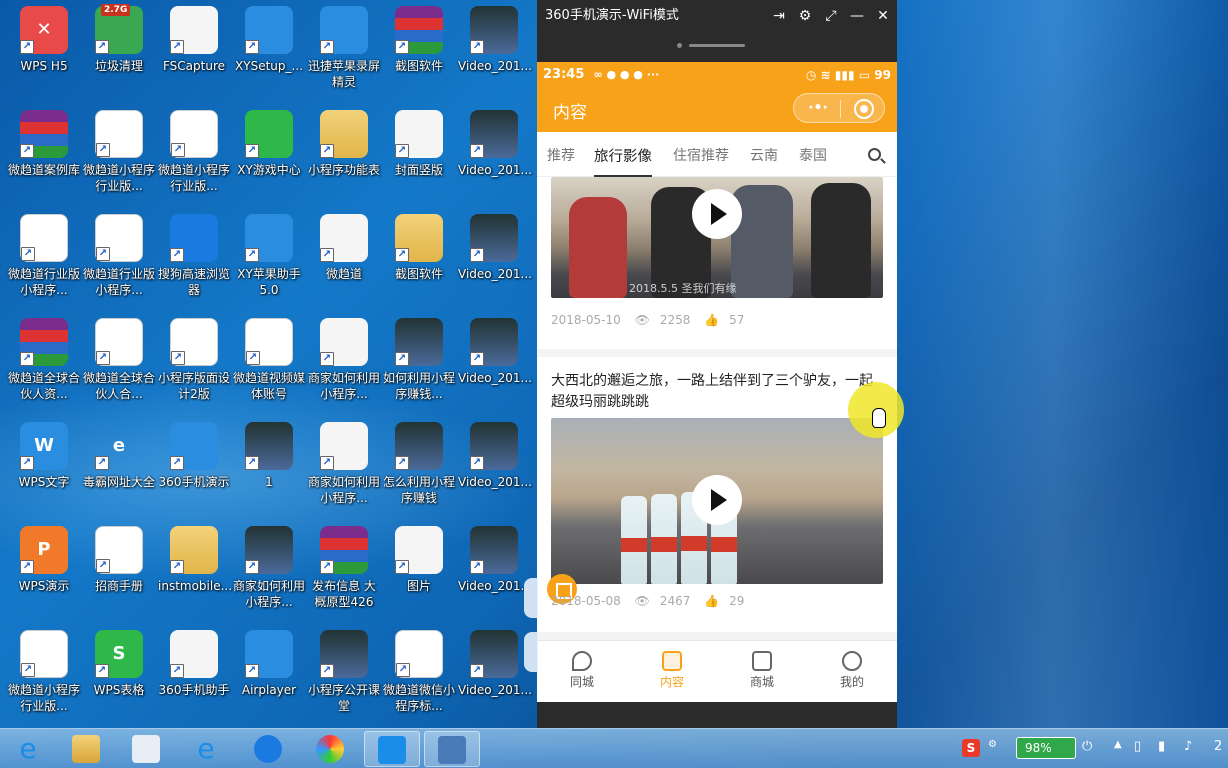 Image resolution: width=1228 pixels, height=768 pixels. I want to click on video-thumbnail: 2018.5.5 圣我们有缘, so click(717, 237).